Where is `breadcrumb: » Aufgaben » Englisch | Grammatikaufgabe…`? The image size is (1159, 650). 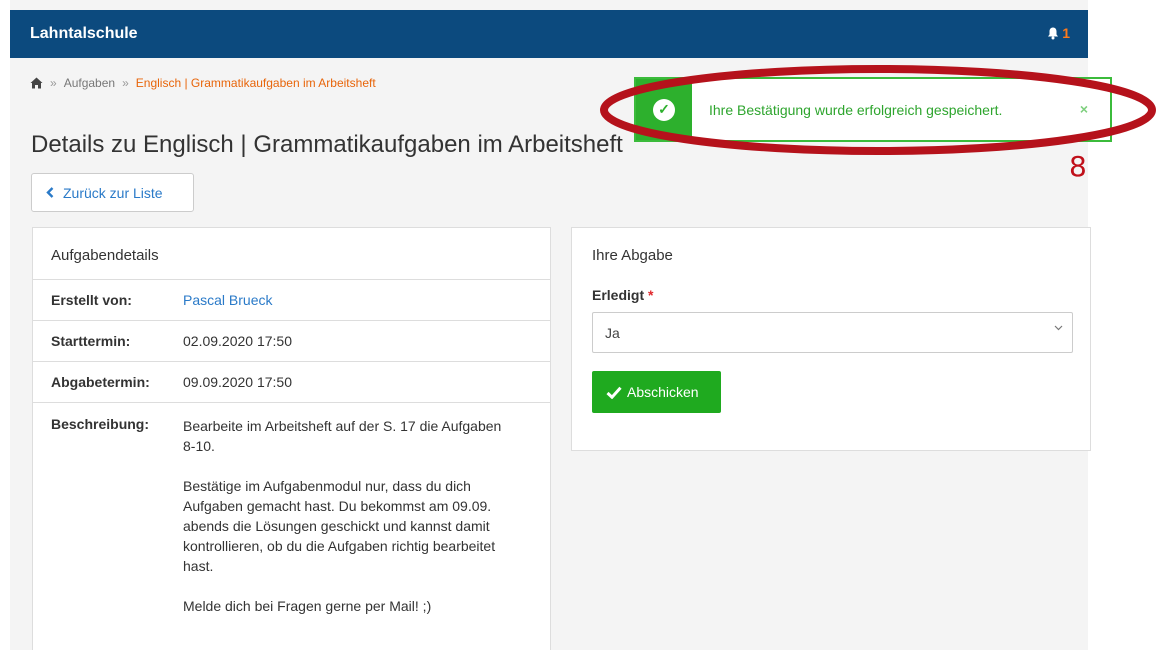
breadcrumb: » Aufgaben » Englisch | Grammatikaufgabe… is located at coordinates (203, 83).